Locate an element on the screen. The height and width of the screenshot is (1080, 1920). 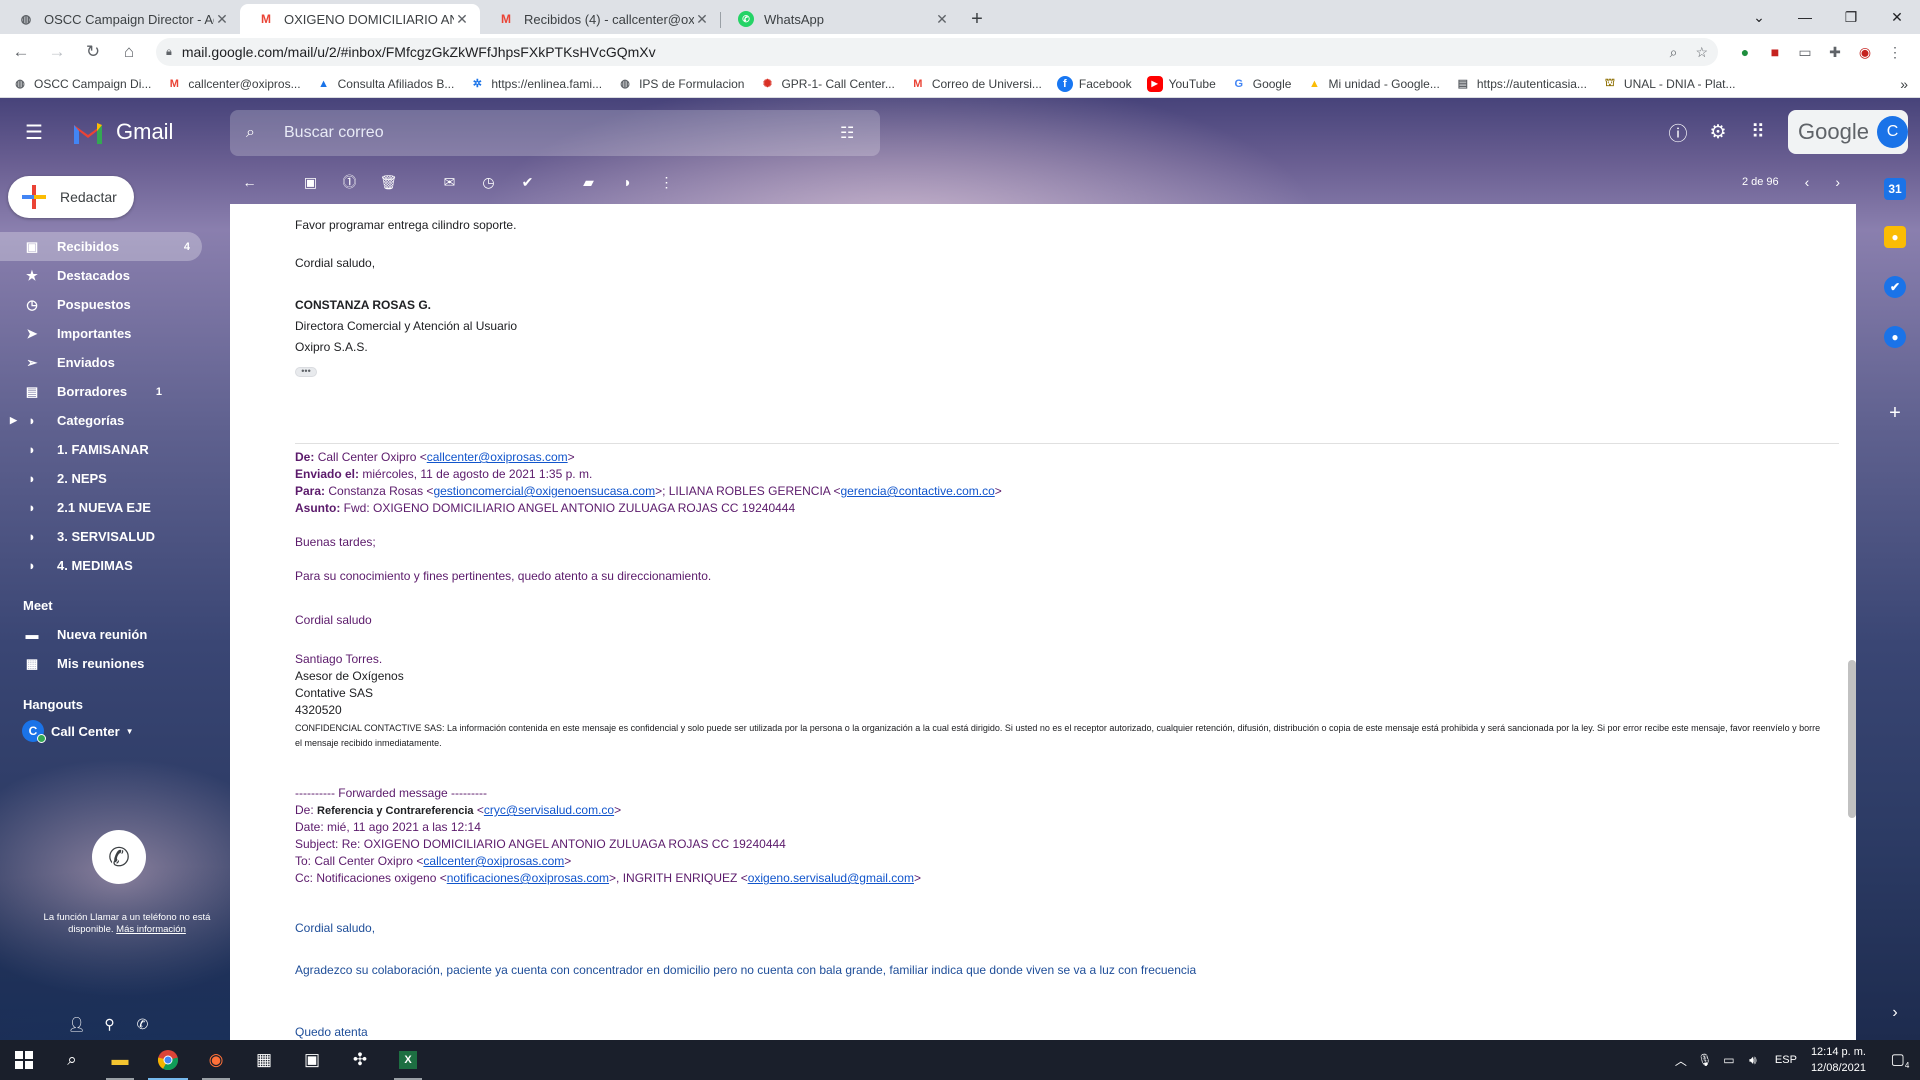
extension-icon: ● is located at coordinates (1745, 52).